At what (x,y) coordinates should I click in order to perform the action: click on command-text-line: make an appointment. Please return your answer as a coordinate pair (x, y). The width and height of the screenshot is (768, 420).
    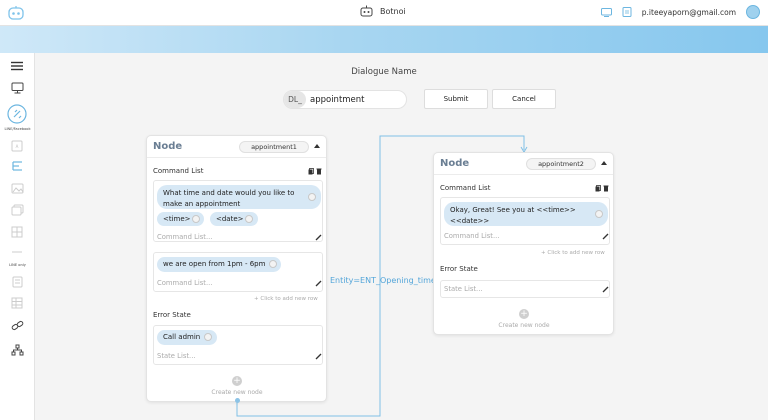
    Looking at the image, I should click on (202, 204).